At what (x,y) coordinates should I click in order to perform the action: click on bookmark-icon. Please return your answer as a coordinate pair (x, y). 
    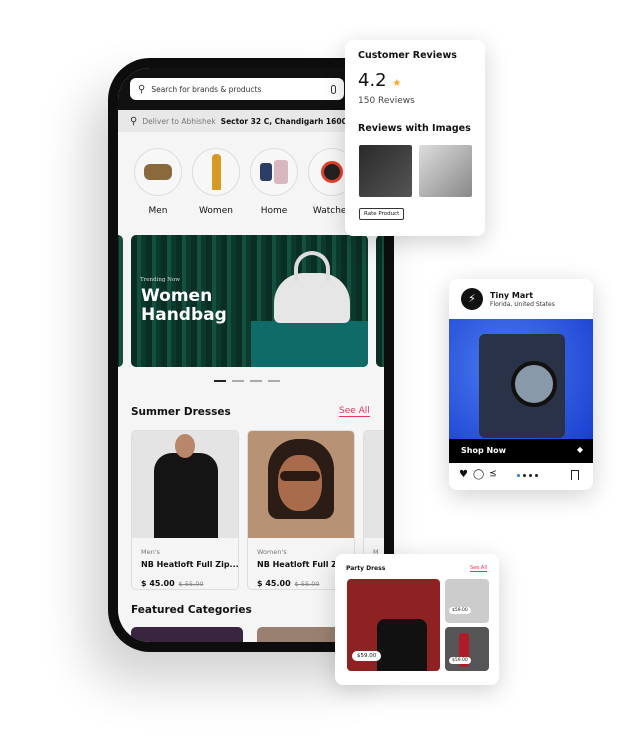
    Looking at the image, I should click on (575, 475).